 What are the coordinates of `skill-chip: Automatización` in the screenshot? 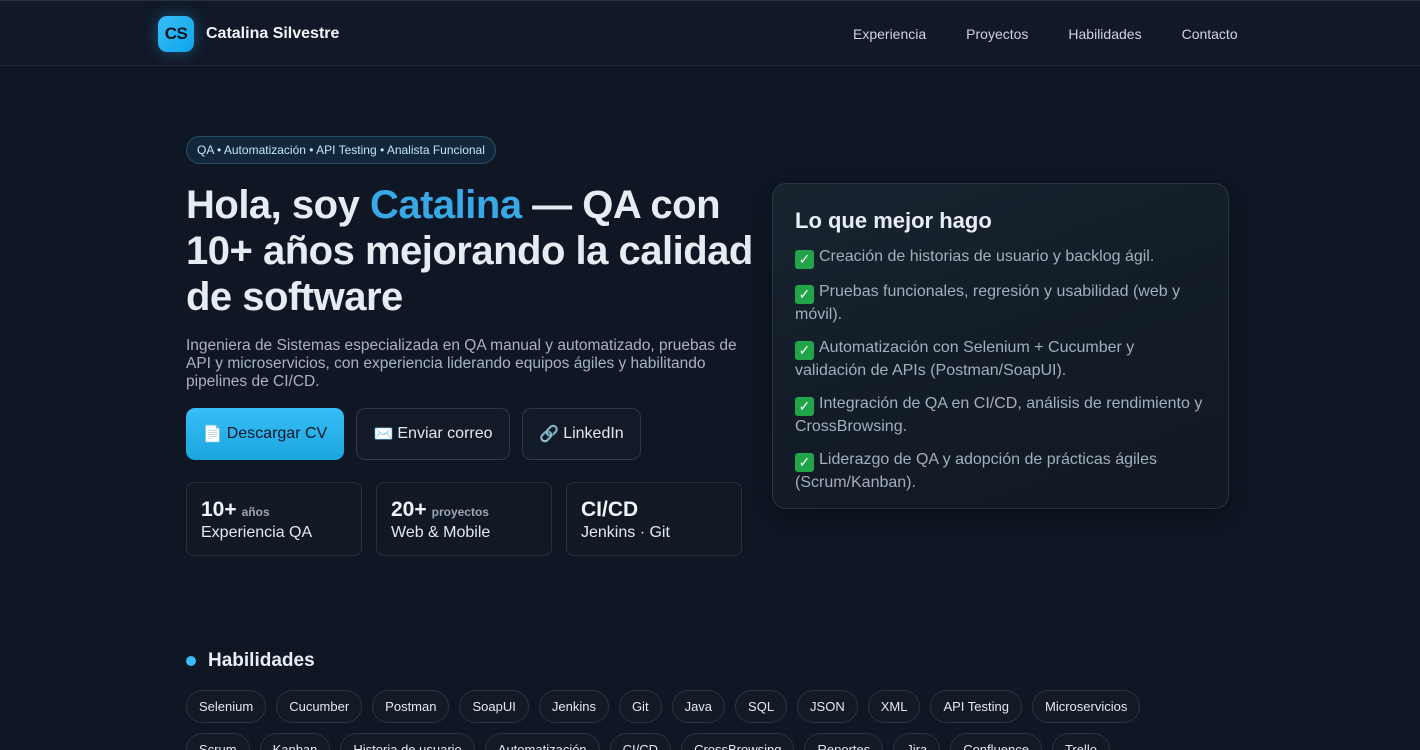 It's located at (542, 741).